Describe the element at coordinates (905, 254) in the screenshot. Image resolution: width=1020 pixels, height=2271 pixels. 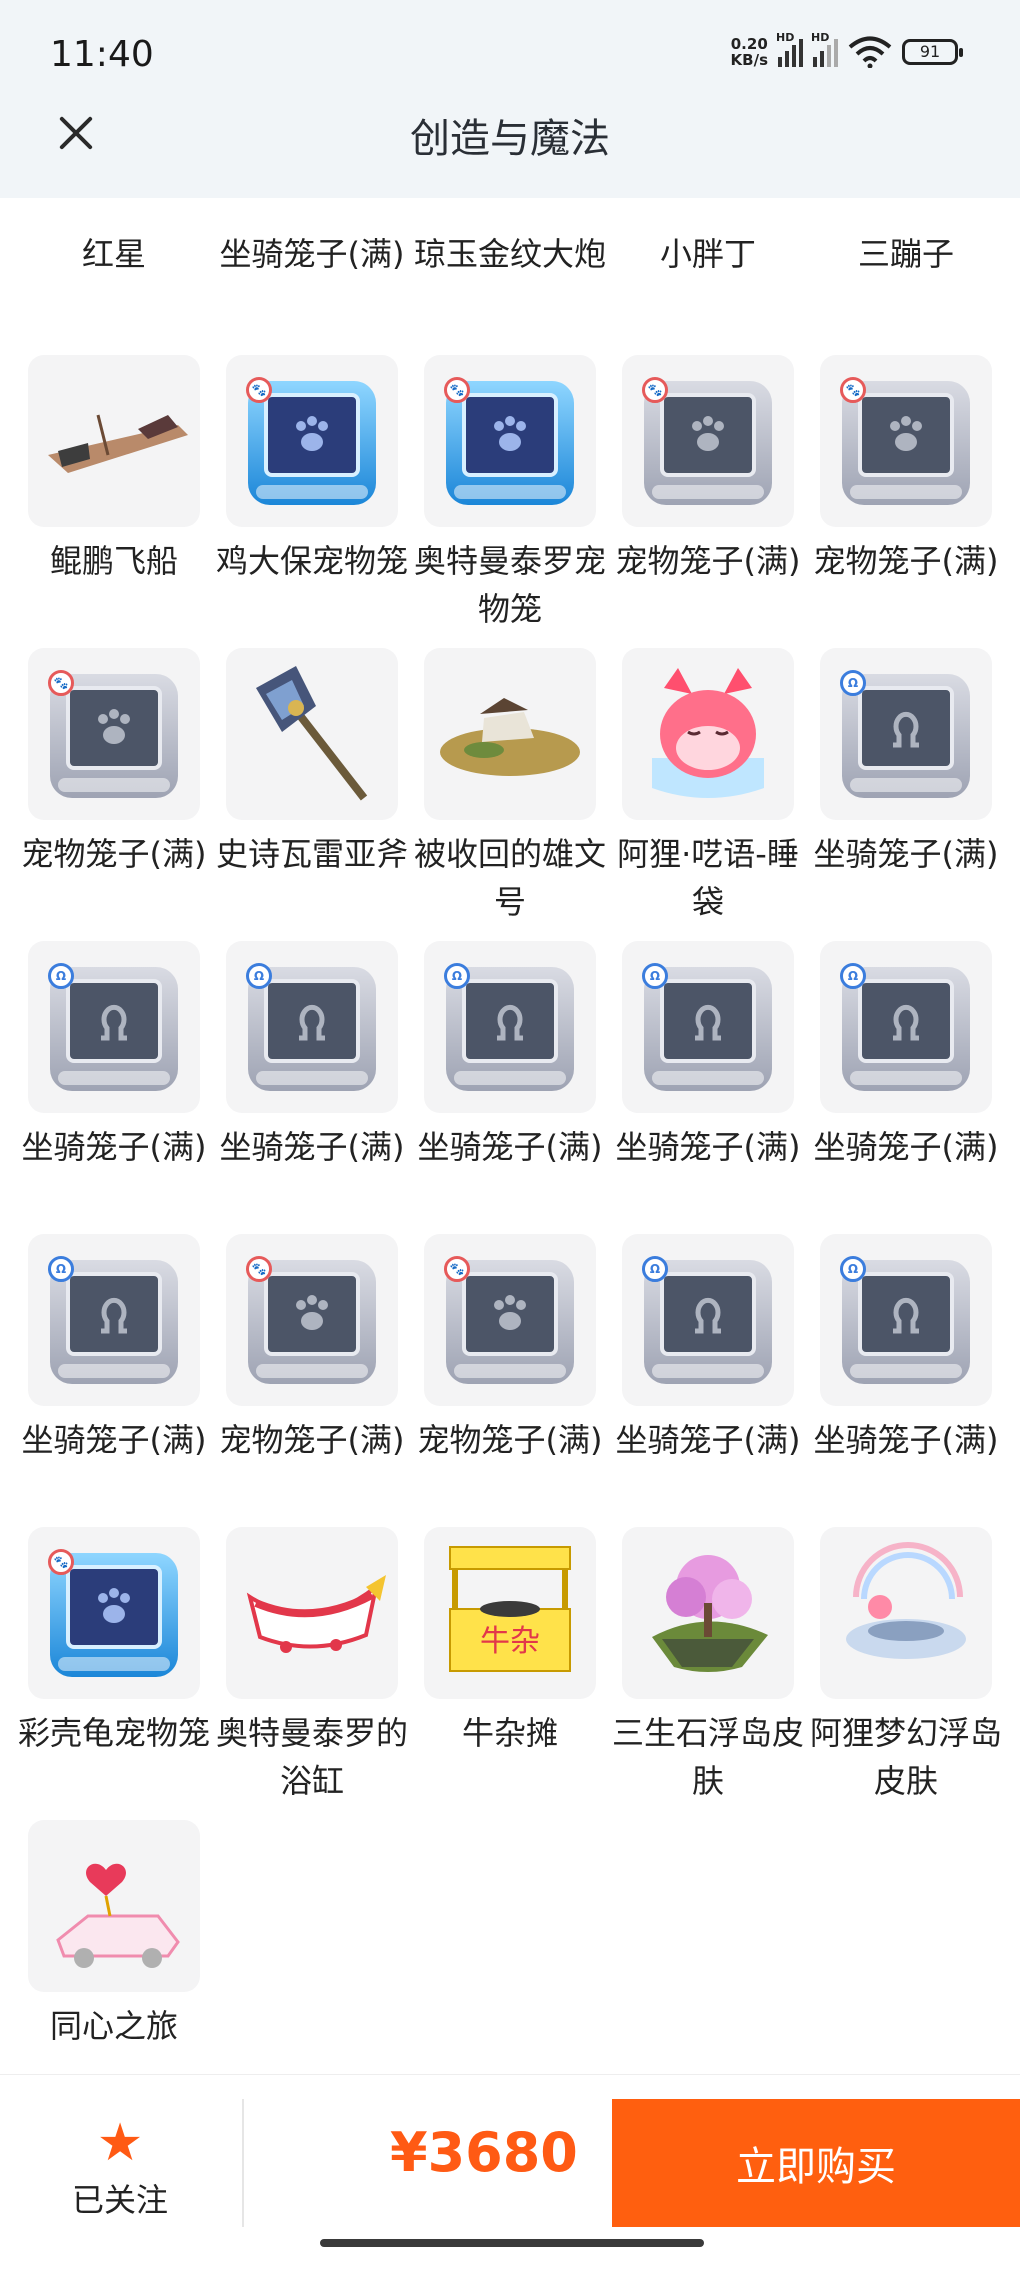
I see `item-label: 三蹦子` at that location.